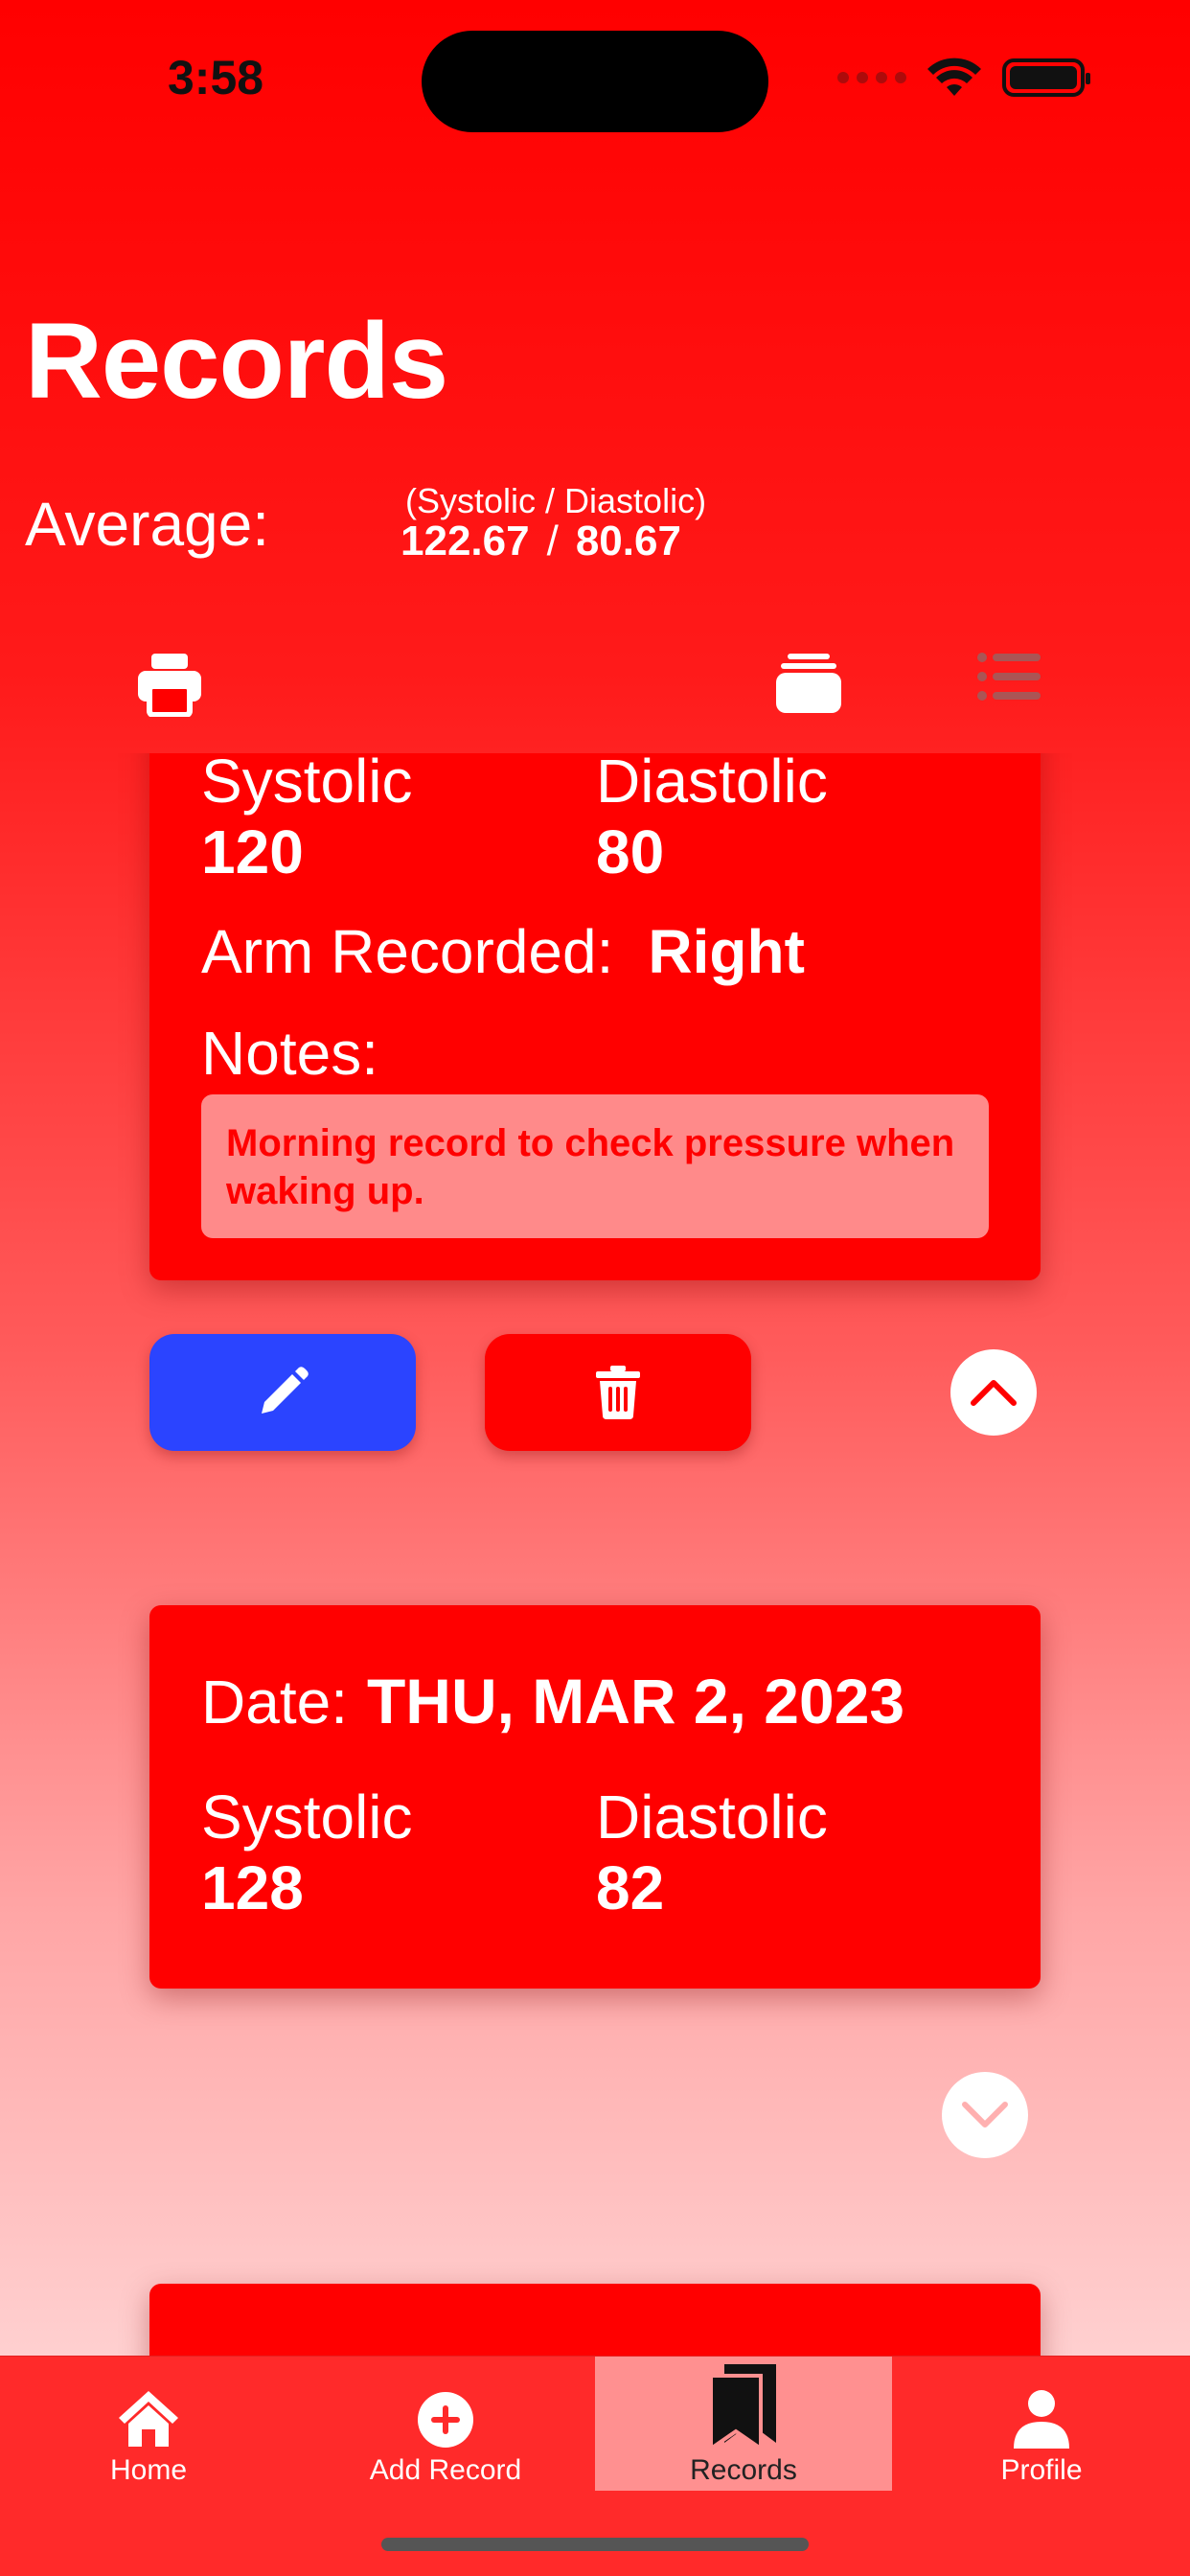  I want to click on delete-button, so click(618, 1392).